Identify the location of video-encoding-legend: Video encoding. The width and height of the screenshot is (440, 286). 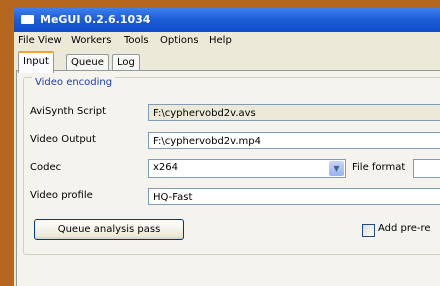
(74, 82).